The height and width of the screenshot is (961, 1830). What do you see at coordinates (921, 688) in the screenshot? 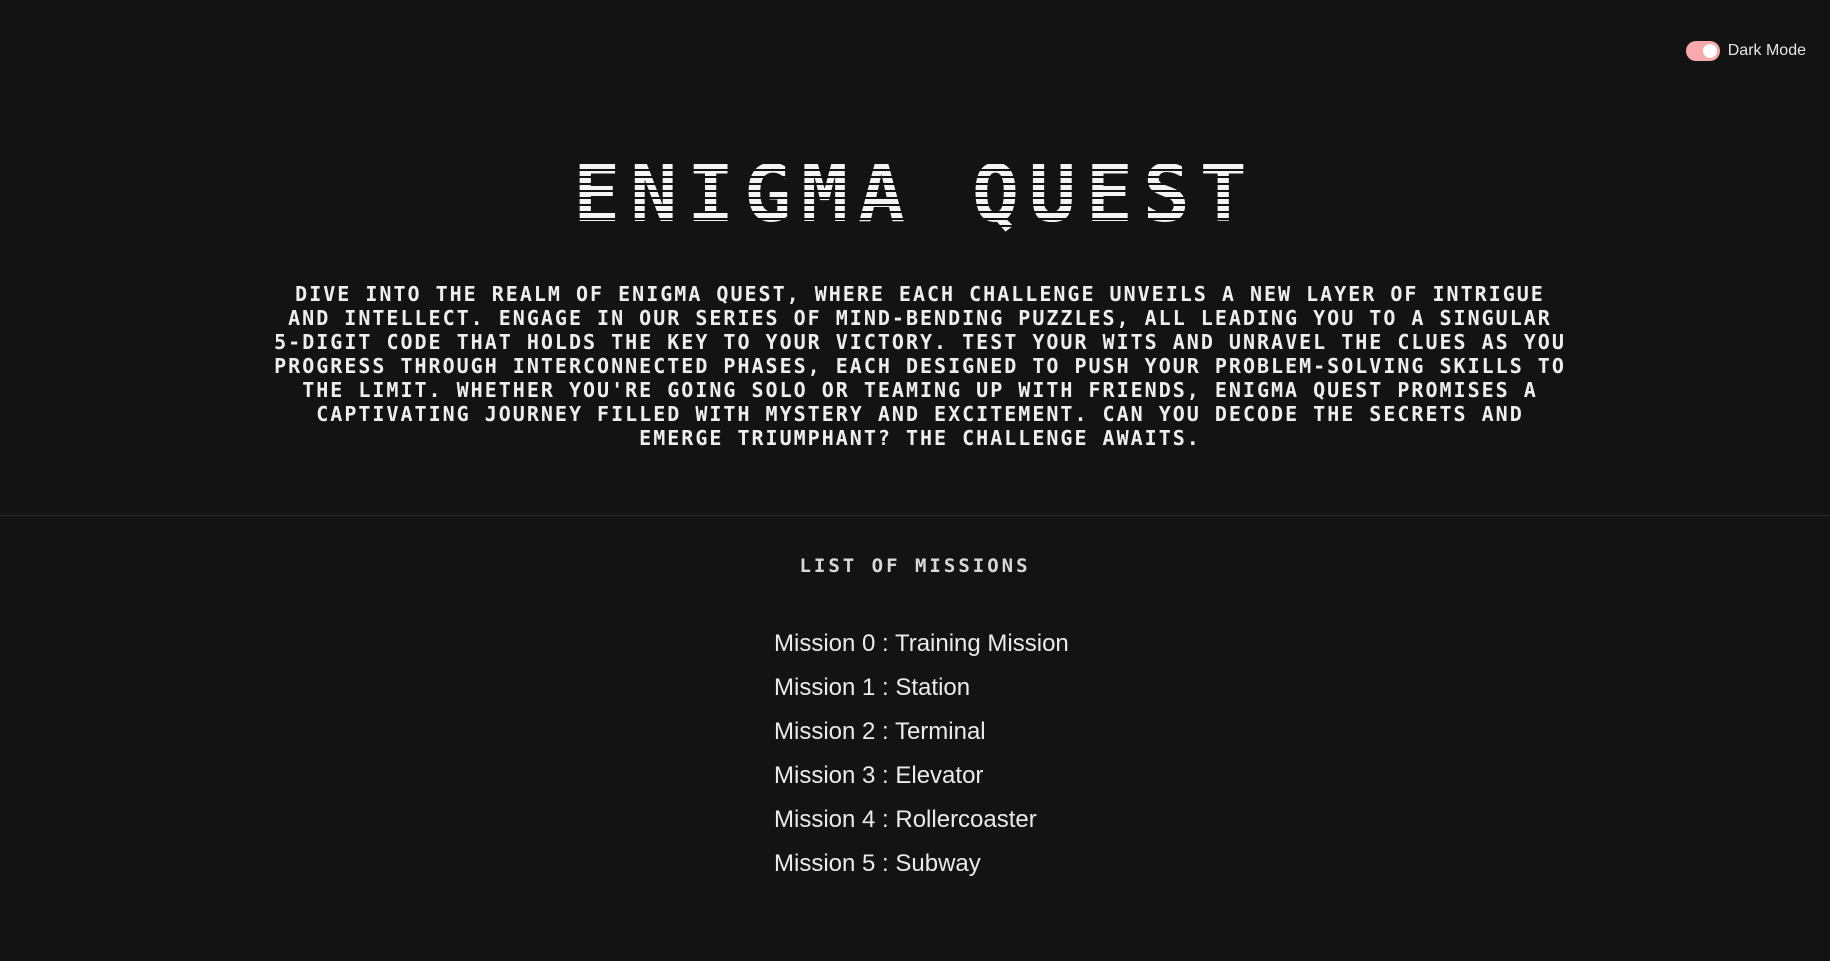
I see `mission-item-1: Mission 1 : Station` at bounding box center [921, 688].